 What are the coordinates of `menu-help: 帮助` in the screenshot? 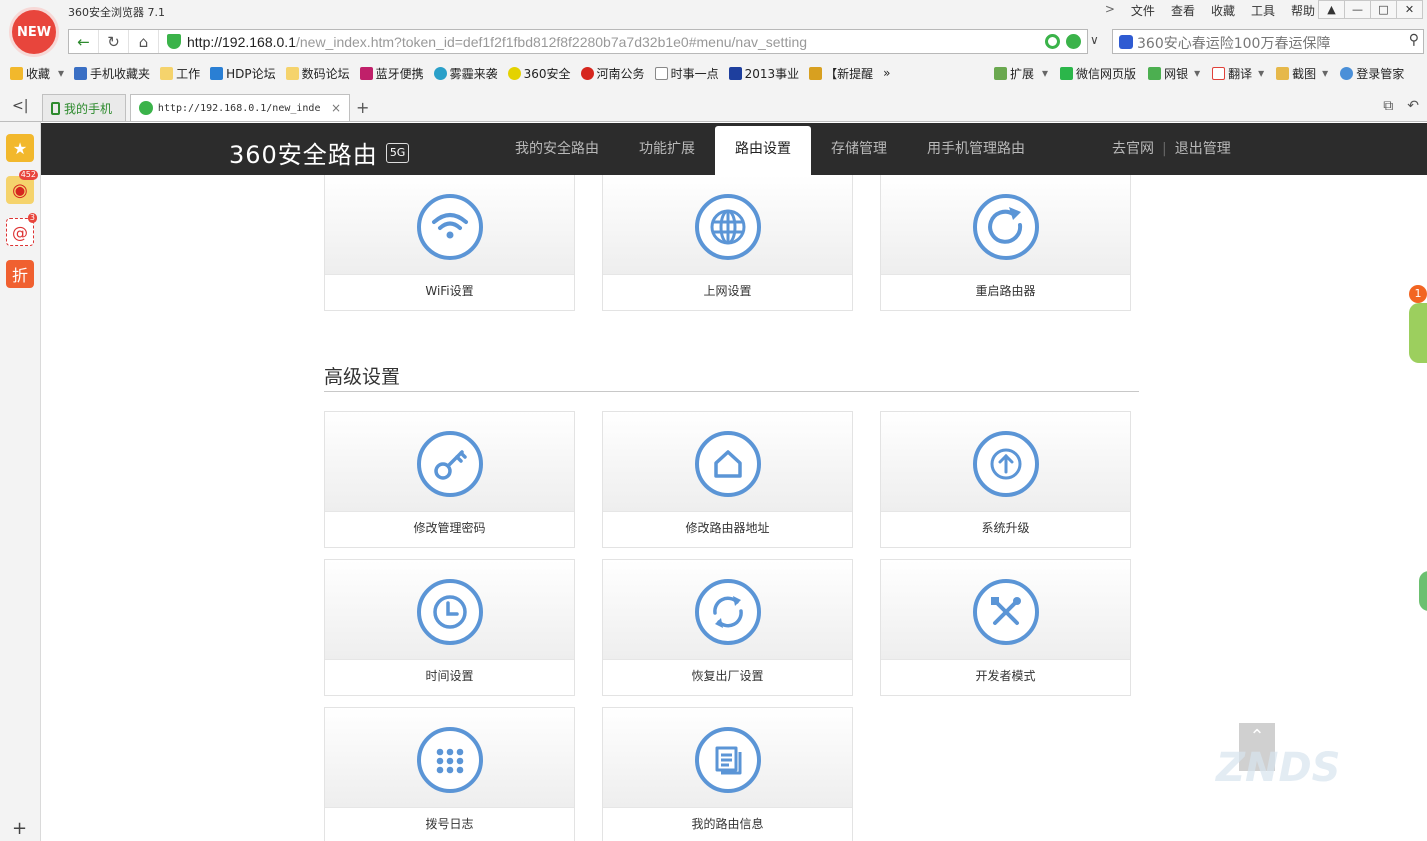 It's located at (1303, 10).